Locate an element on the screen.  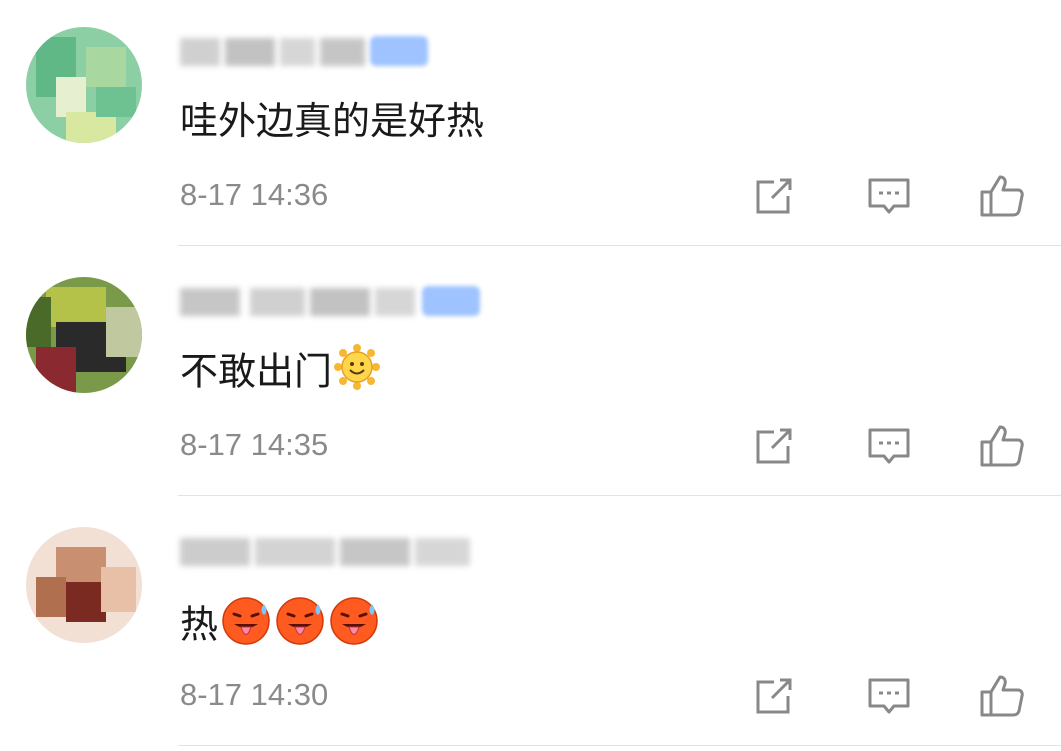
comment-text: 不敢出门 is located at coordinates (280, 374).